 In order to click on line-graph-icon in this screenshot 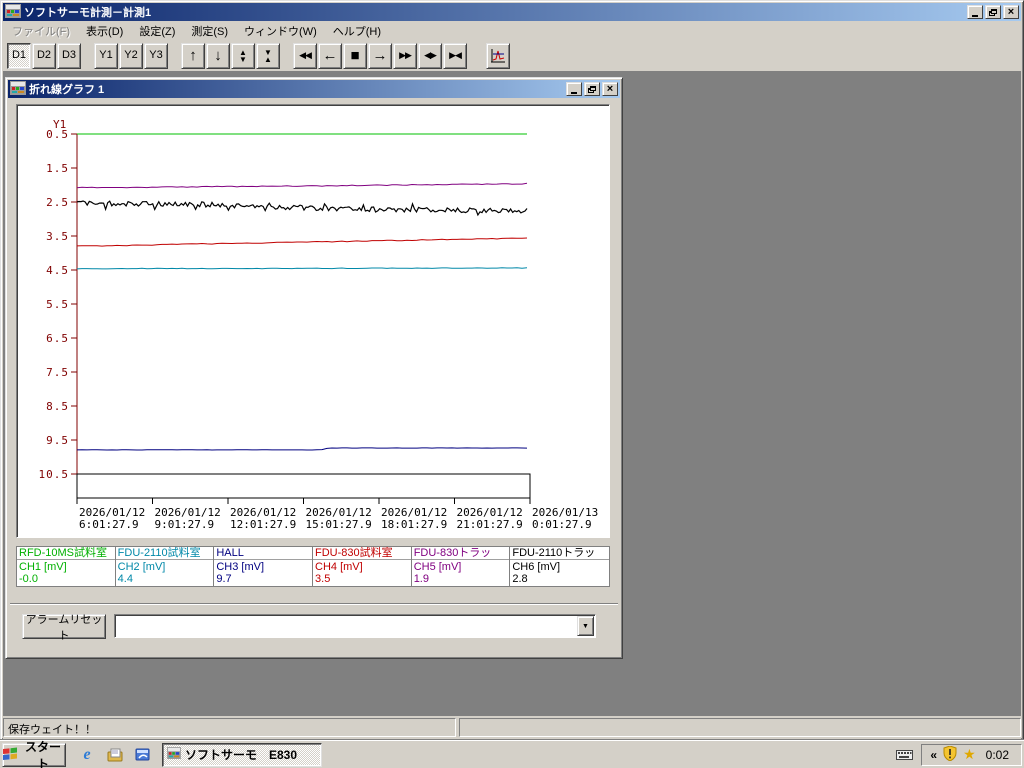, I will do `click(498, 55)`.